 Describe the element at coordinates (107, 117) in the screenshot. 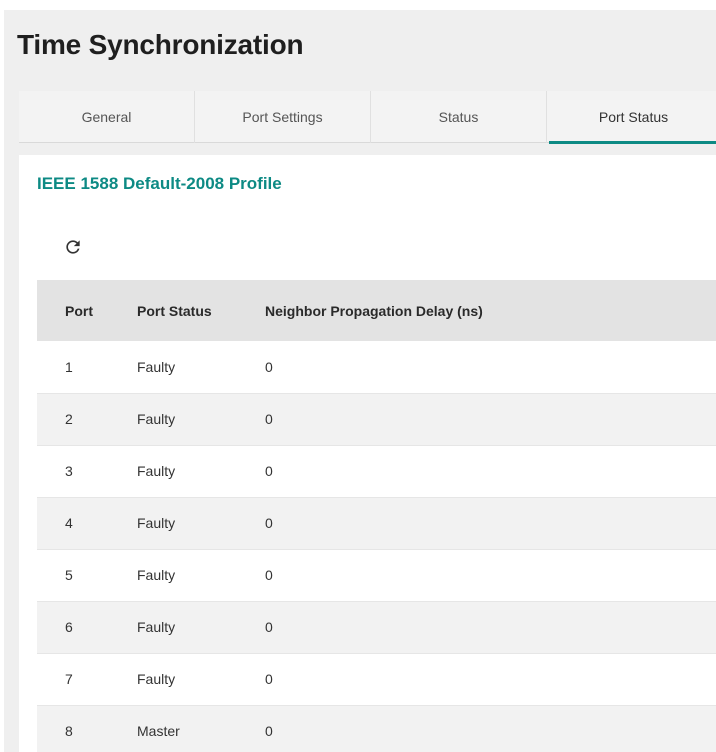

I see `tab-general: General` at that location.